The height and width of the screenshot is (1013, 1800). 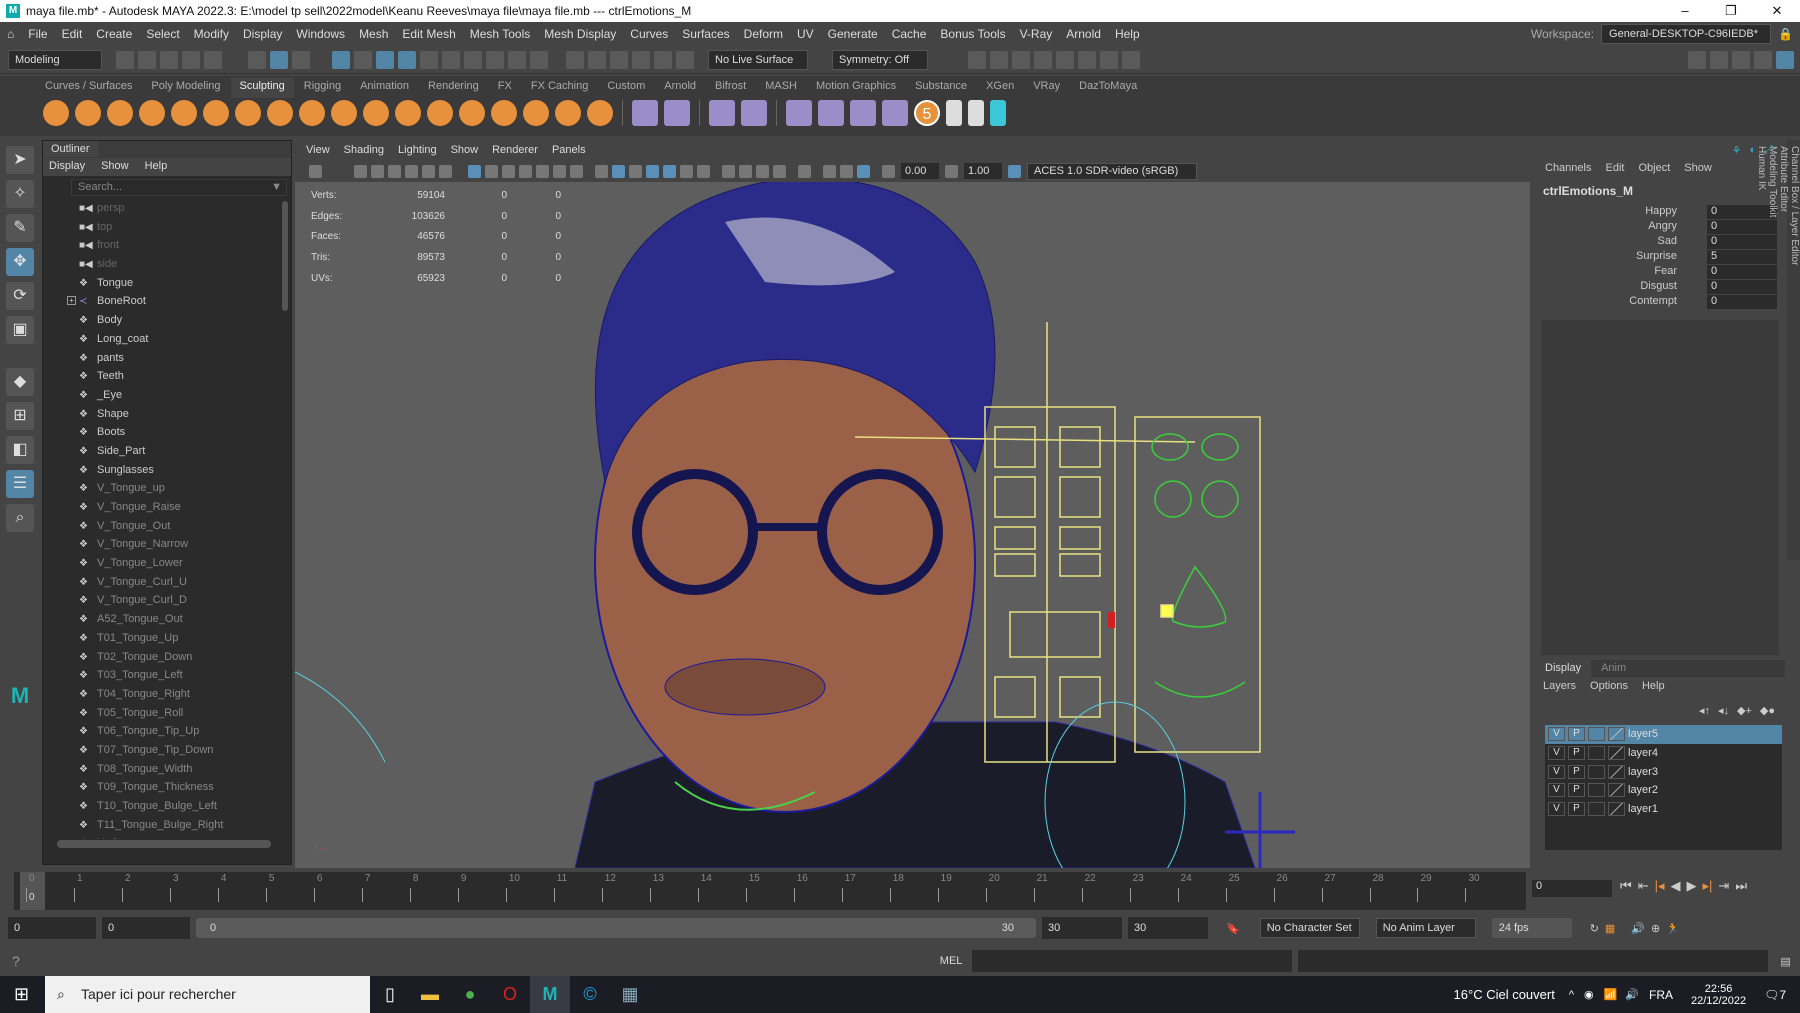 What do you see at coordinates (1777, 11) in the screenshot?
I see `close-button: ✕` at bounding box center [1777, 11].